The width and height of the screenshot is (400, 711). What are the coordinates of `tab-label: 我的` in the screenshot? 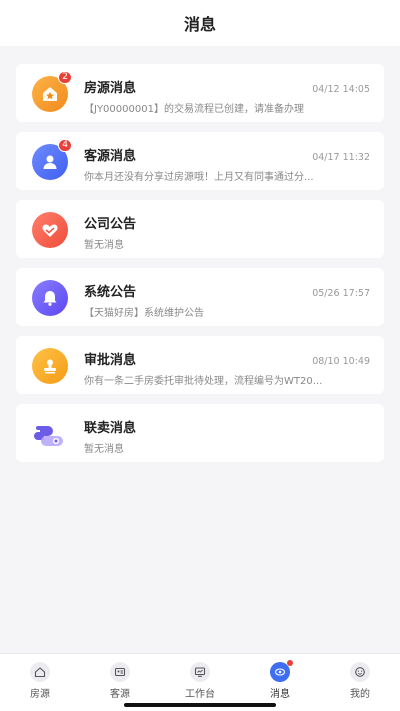 It's located at (360, 694).